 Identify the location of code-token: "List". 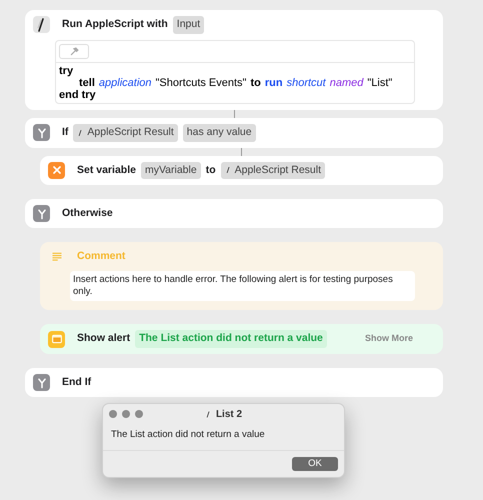
(379, 82).